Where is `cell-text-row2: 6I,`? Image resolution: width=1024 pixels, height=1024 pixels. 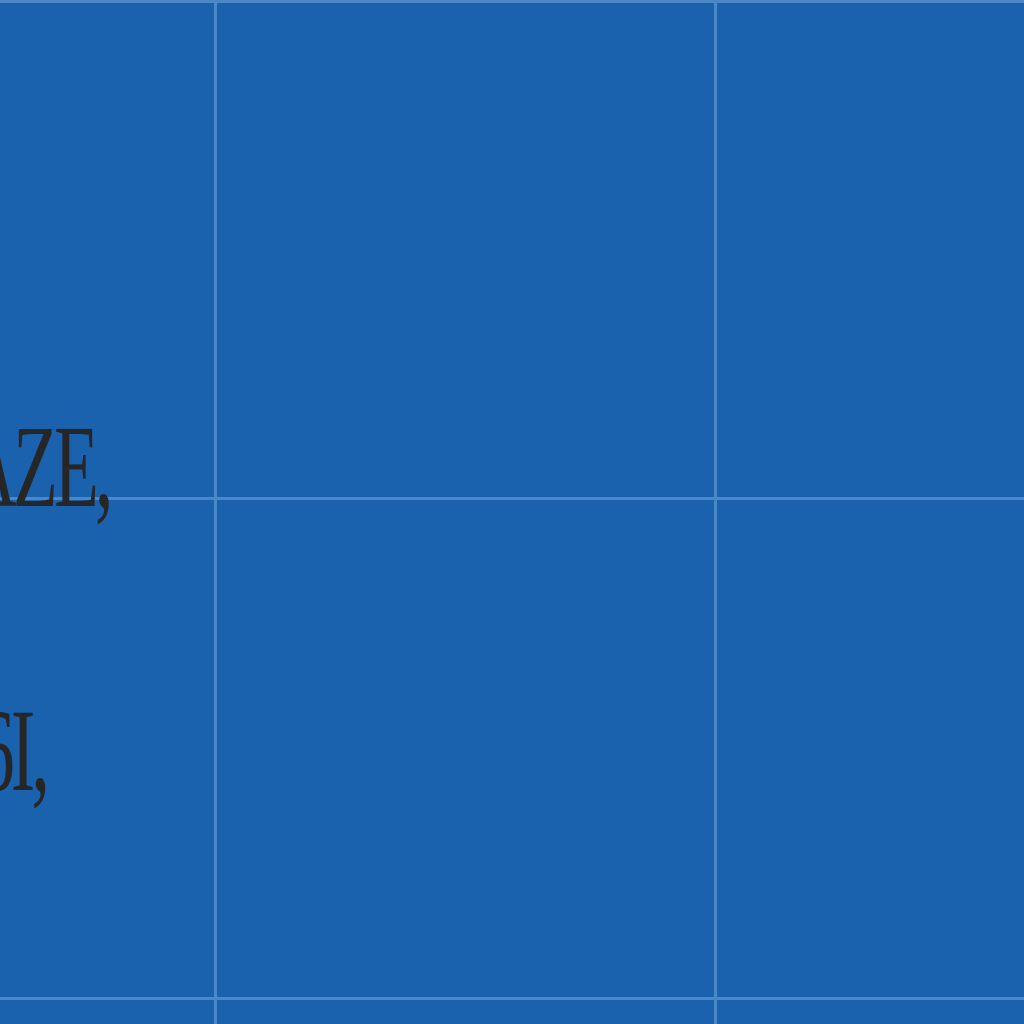
cell-text-row2: 6I, is located at coordinates (25, 750).